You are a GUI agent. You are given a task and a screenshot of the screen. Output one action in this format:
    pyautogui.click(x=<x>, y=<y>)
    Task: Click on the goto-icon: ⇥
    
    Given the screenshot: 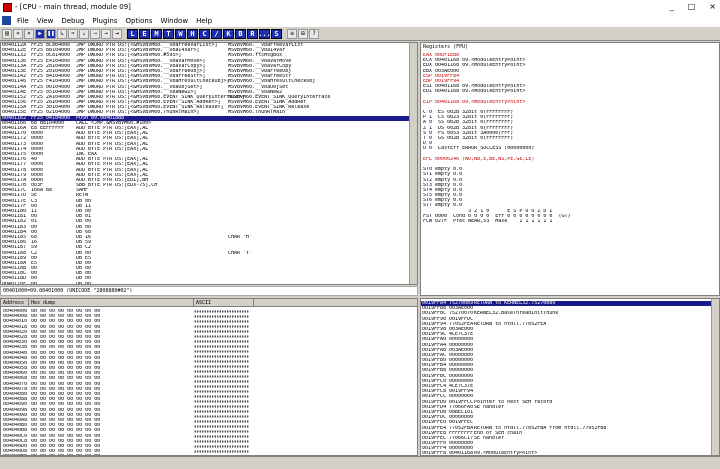 What is the action you would take?
    pyautogui.click(x=117, y=33)
    